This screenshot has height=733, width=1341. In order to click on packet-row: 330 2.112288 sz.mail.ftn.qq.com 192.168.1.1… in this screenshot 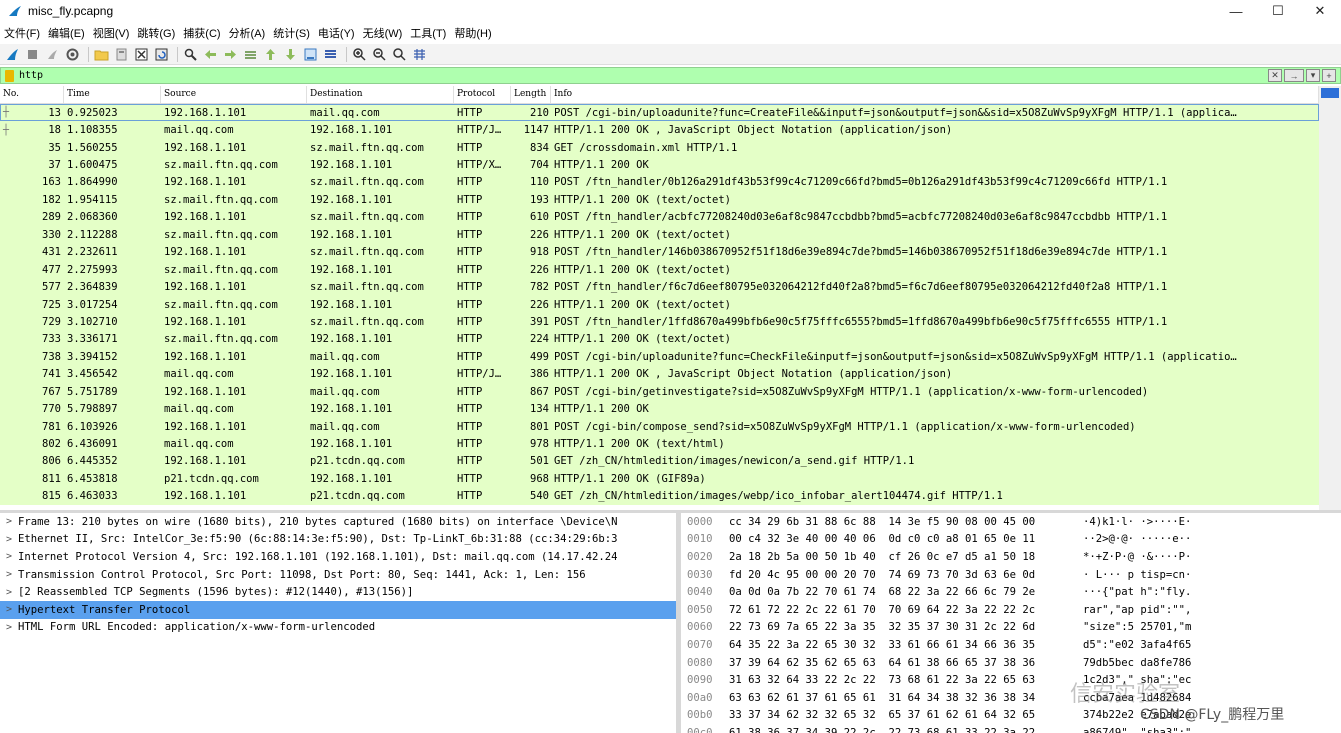, I will do `click(659, 235)`.